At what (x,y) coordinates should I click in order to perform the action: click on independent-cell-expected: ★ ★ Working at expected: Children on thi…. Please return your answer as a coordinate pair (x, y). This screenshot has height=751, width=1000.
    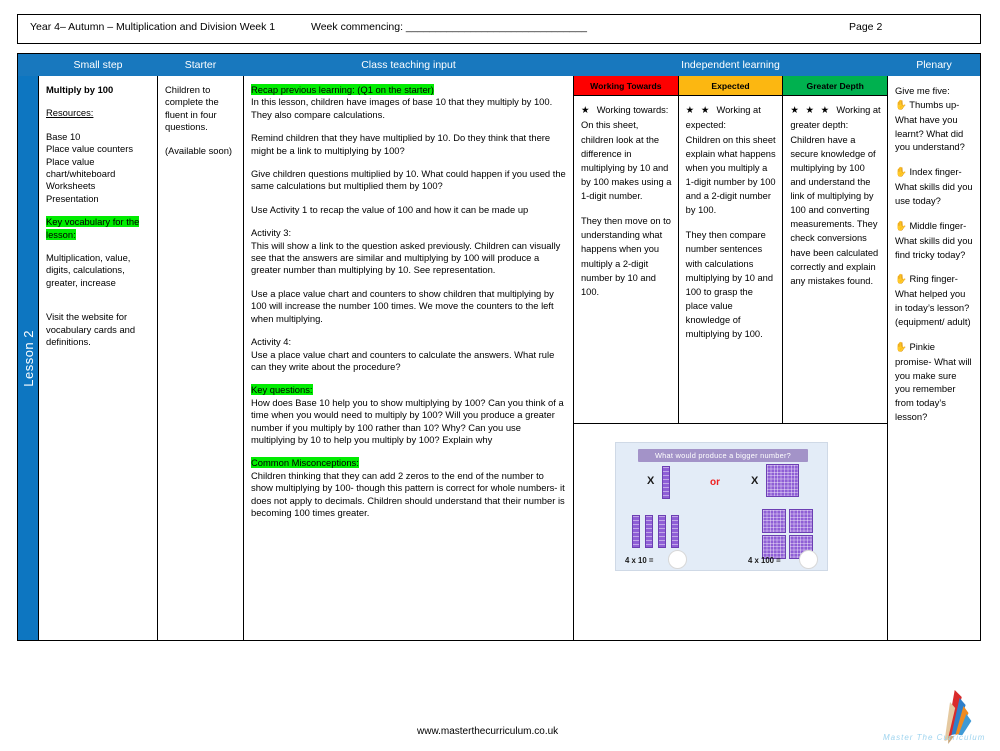
    Looking at the image, I should click on (731, 260).